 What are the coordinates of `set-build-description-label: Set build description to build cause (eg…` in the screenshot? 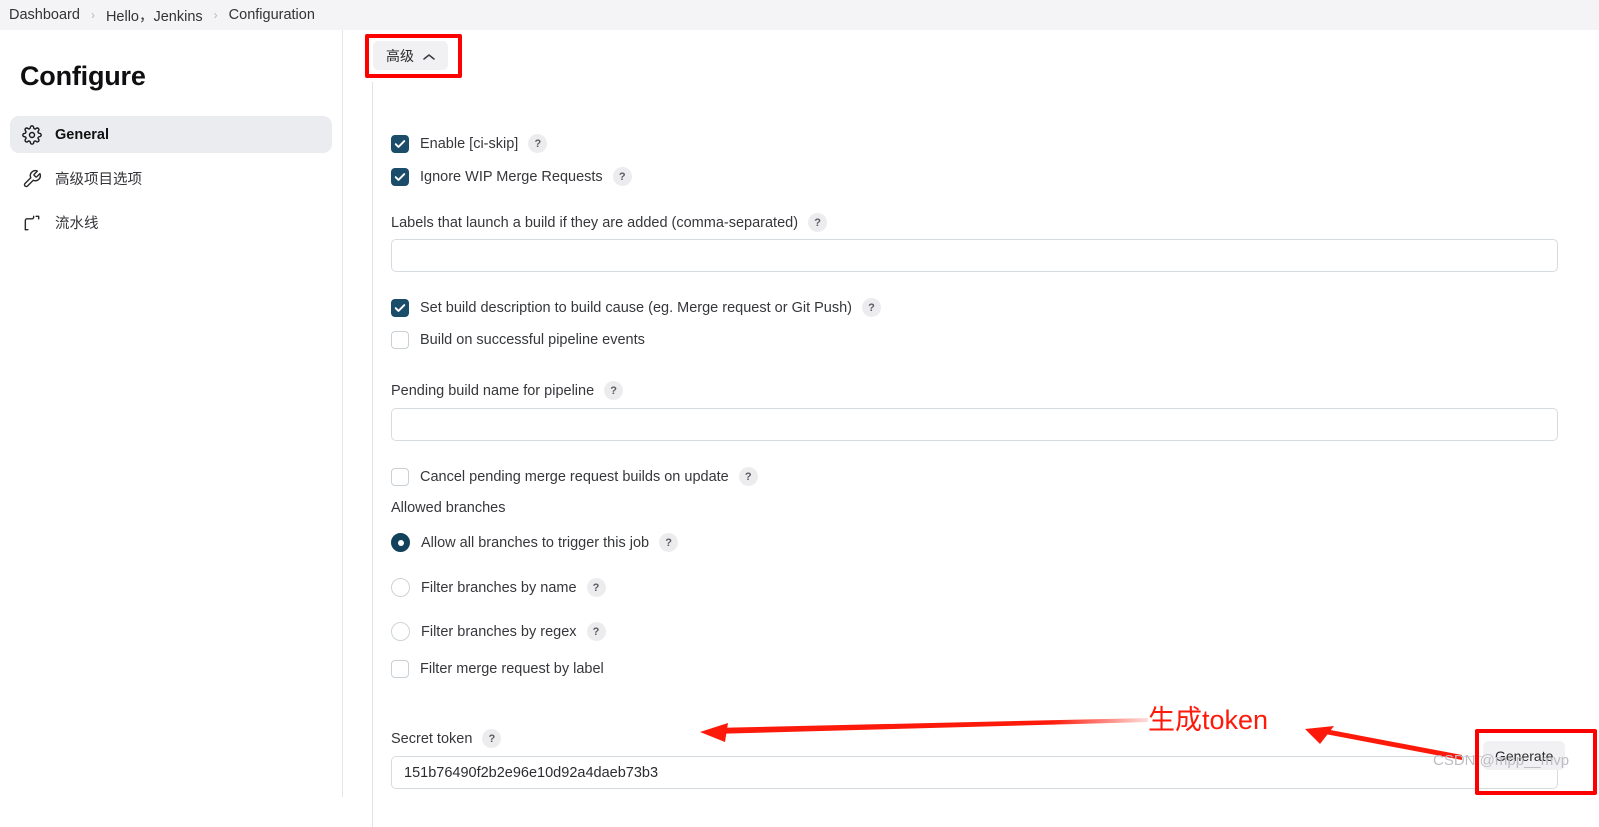 It's located at (636, 307).